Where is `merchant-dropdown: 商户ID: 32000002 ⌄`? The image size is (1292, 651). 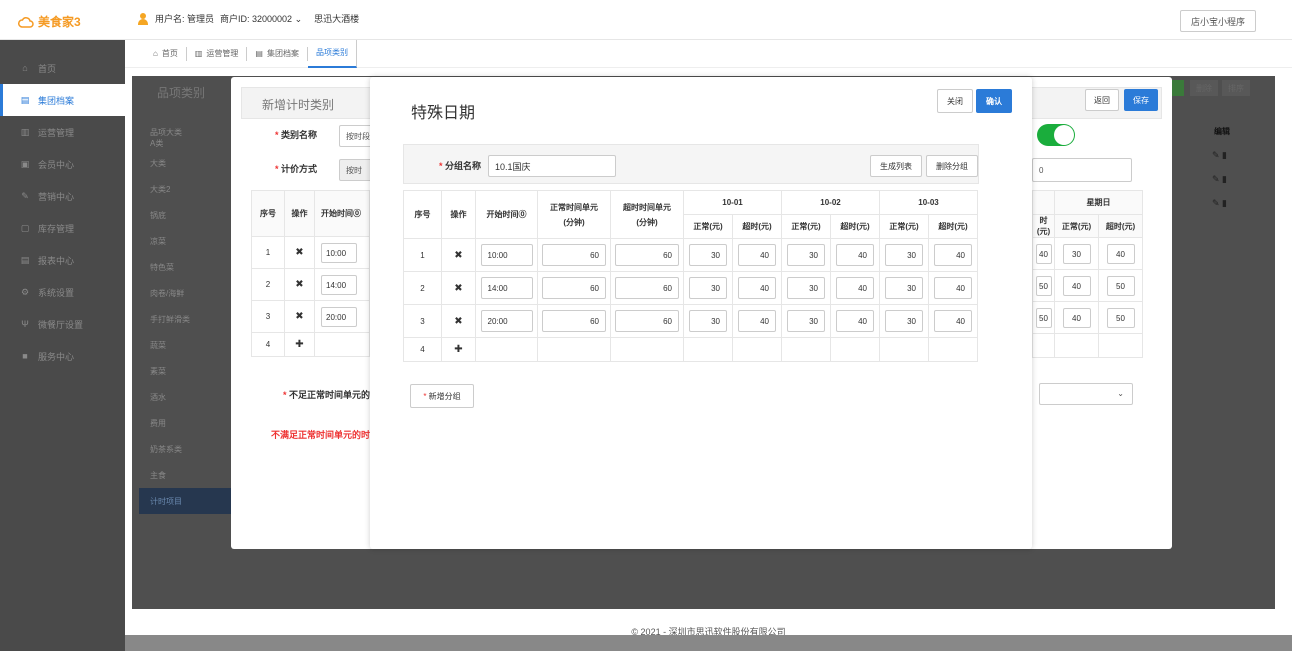 merchant-dropdown: 商户ID: 32000002 ⌄ is located at coordinates (261, 18).